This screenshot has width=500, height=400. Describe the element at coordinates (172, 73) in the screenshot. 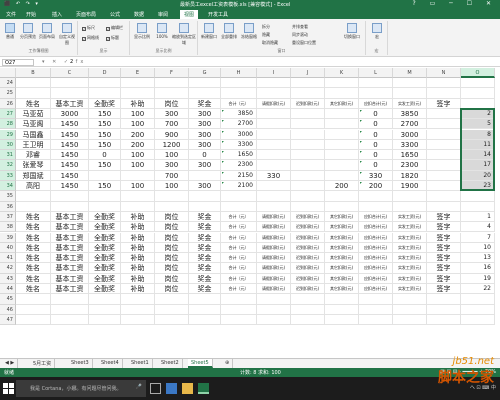

I see `column-header: F` at that location.